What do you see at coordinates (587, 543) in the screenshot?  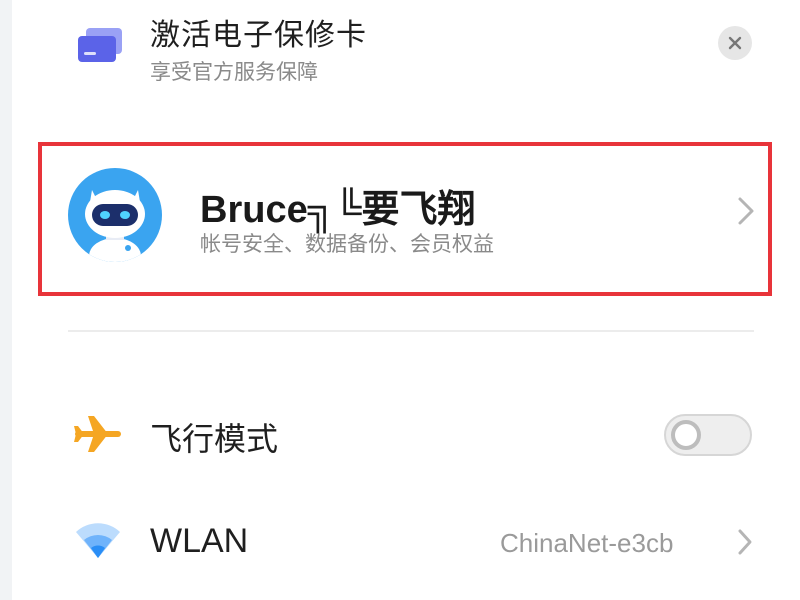 I see `wlan-network-name: ChinaNet-e3cb` at bounding box center [587, 543].